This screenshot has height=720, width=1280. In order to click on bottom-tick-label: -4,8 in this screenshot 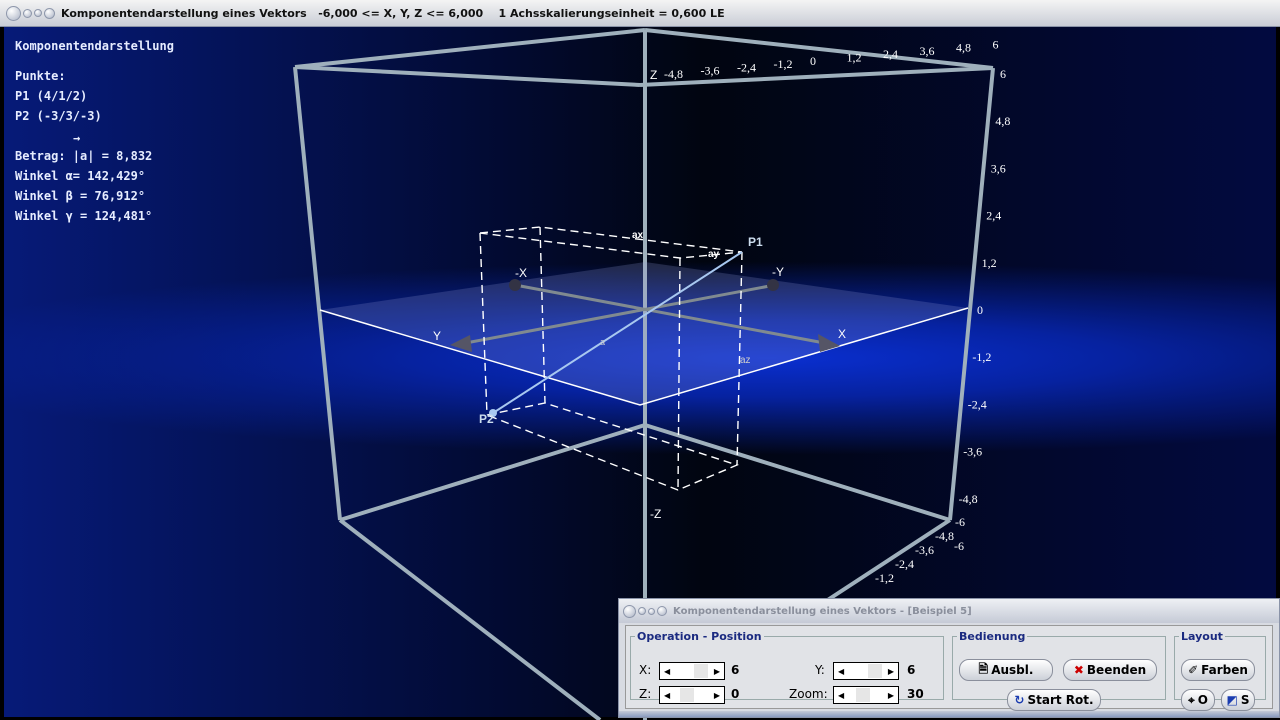, I will do `click(944, 536)`.